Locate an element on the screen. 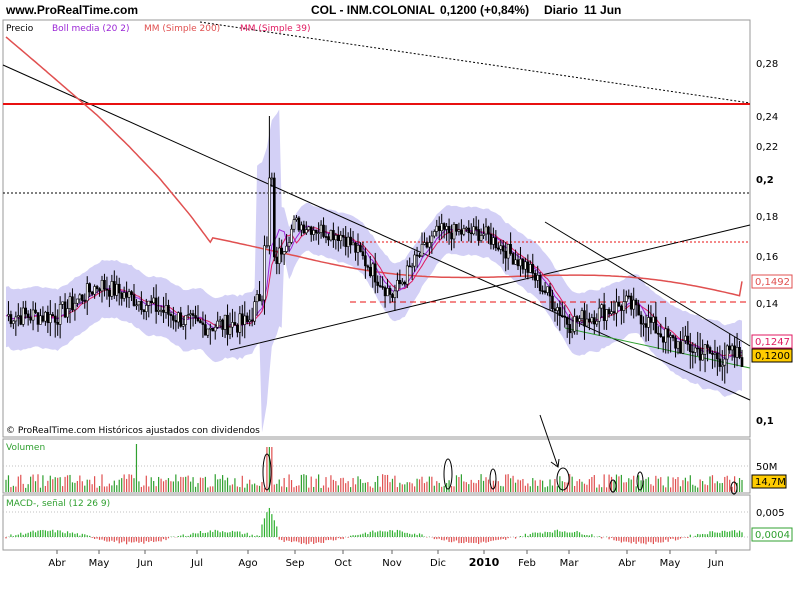 Image resolution: width=800 pixels, height=600 pixels. last-price-badge-value: 0,1200 is located at coordinates (772, 356).